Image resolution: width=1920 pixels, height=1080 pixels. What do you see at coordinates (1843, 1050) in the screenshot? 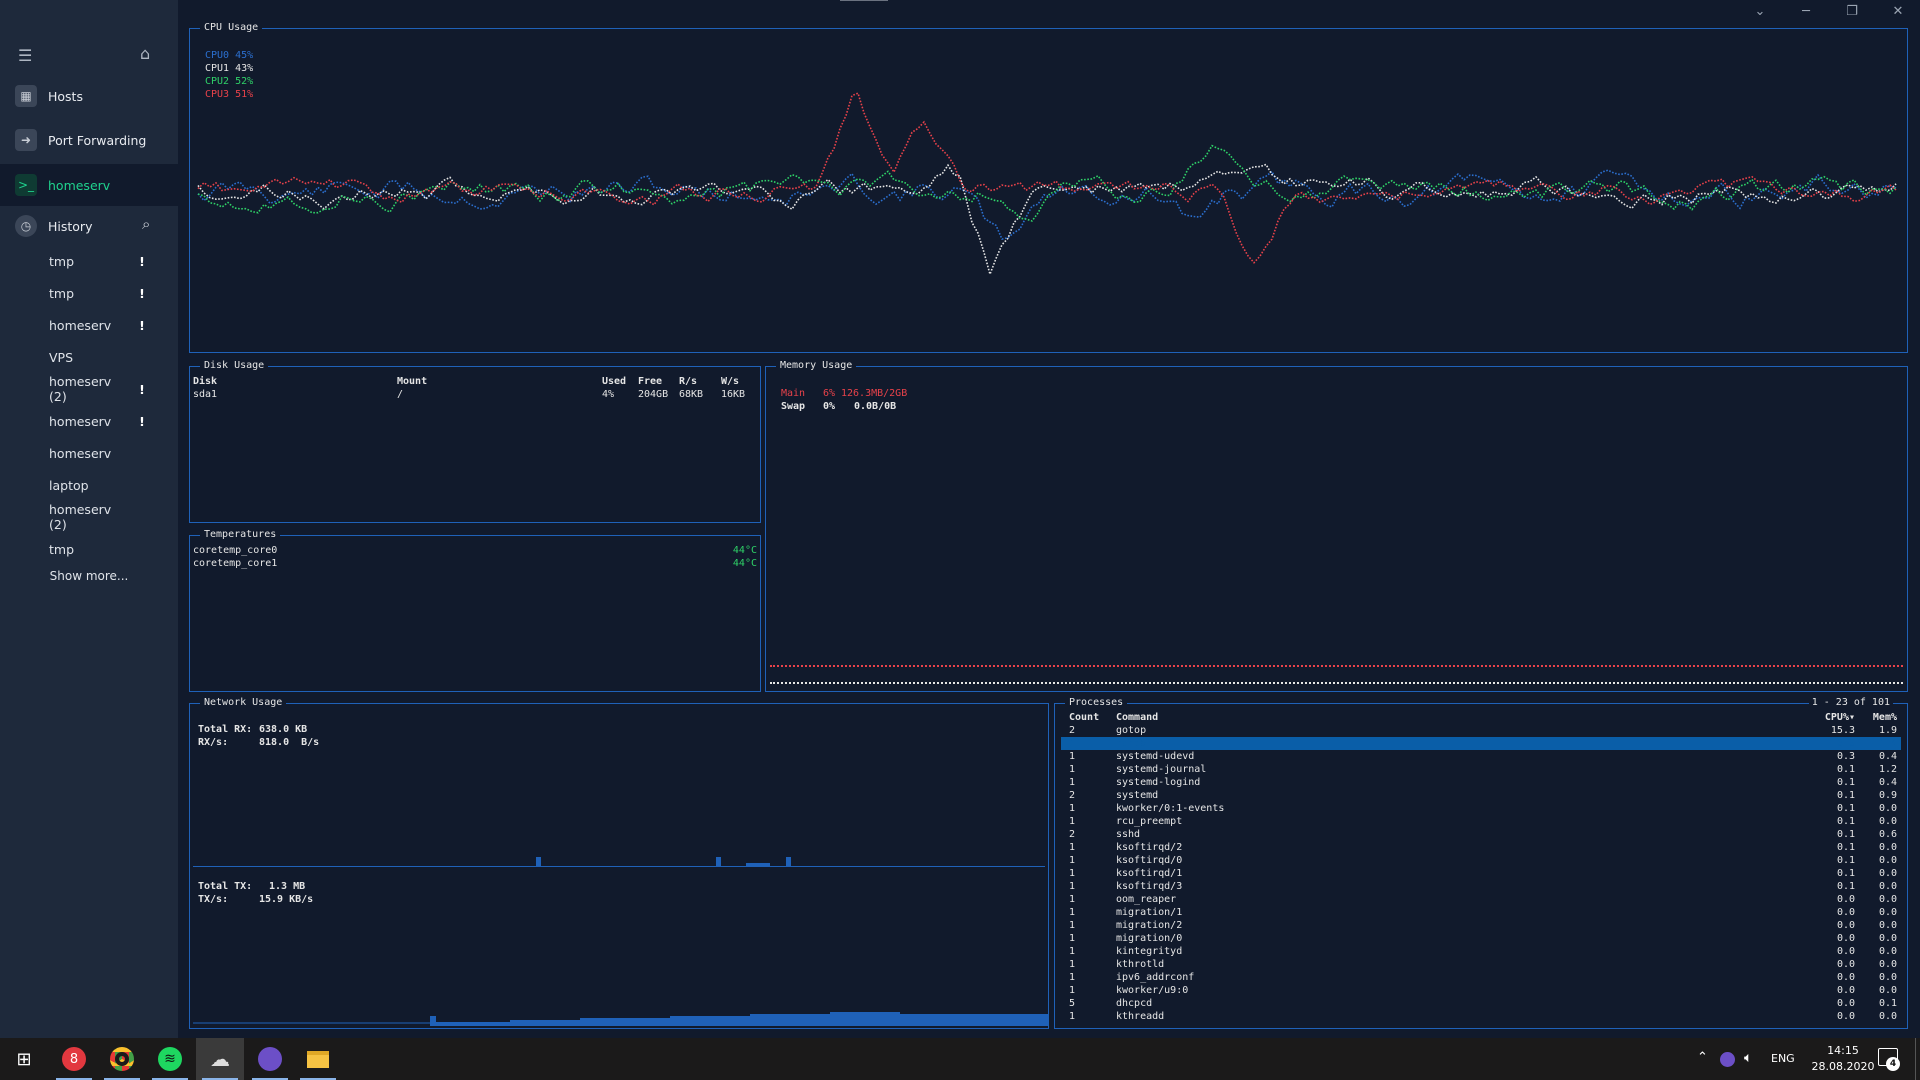
I see `clock-time: 14:15` at bounding box center [1843, 1050].